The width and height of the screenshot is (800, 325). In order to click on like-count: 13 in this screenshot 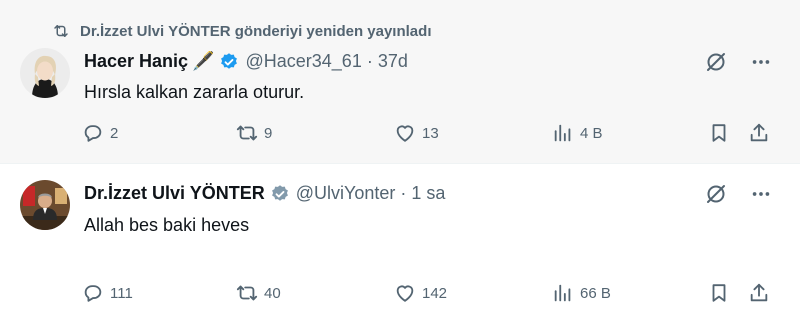, I will do `click(430, 133)`.